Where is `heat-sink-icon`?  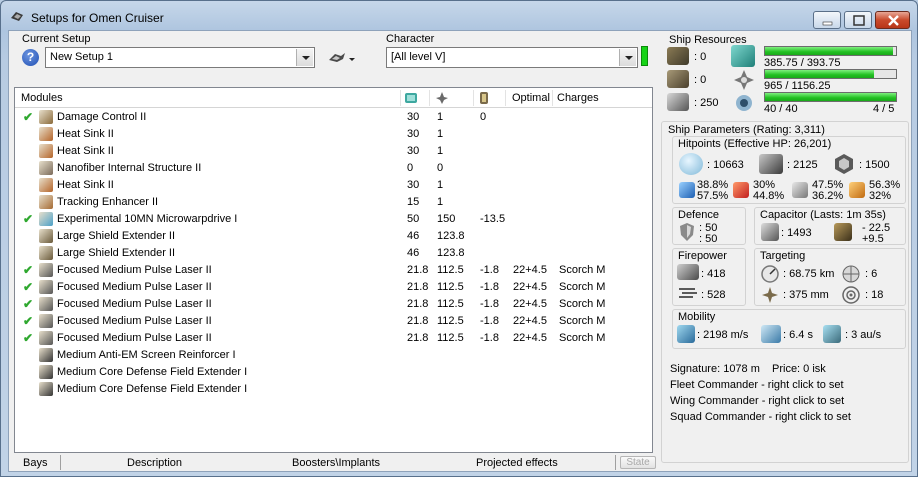 heat-sink-icon is located at coordinates (46, 134).